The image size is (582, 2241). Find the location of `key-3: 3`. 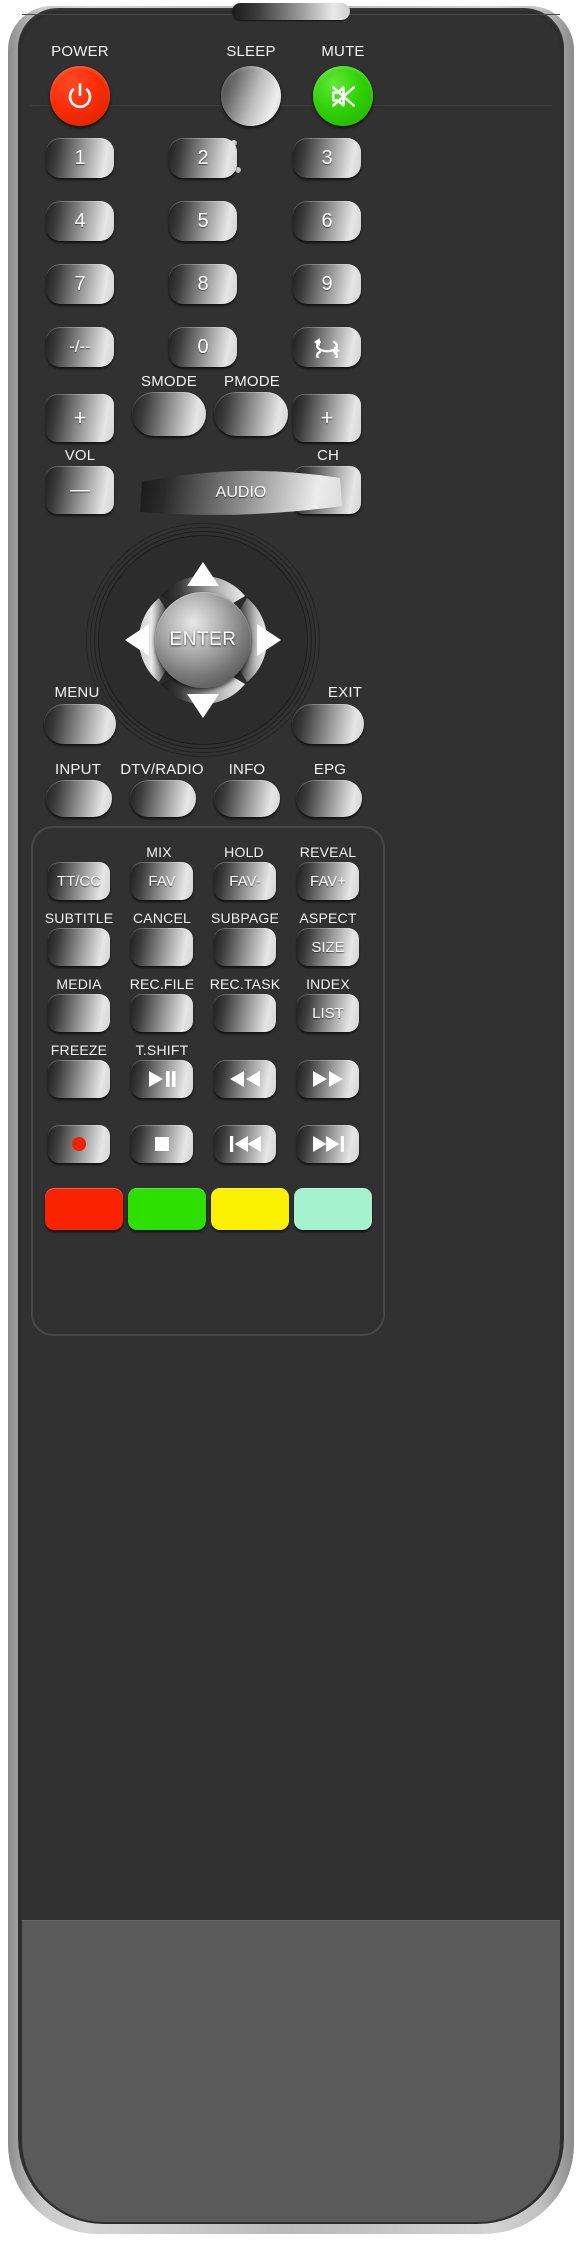

key-3: 3 is located at coordinates (327, 158).